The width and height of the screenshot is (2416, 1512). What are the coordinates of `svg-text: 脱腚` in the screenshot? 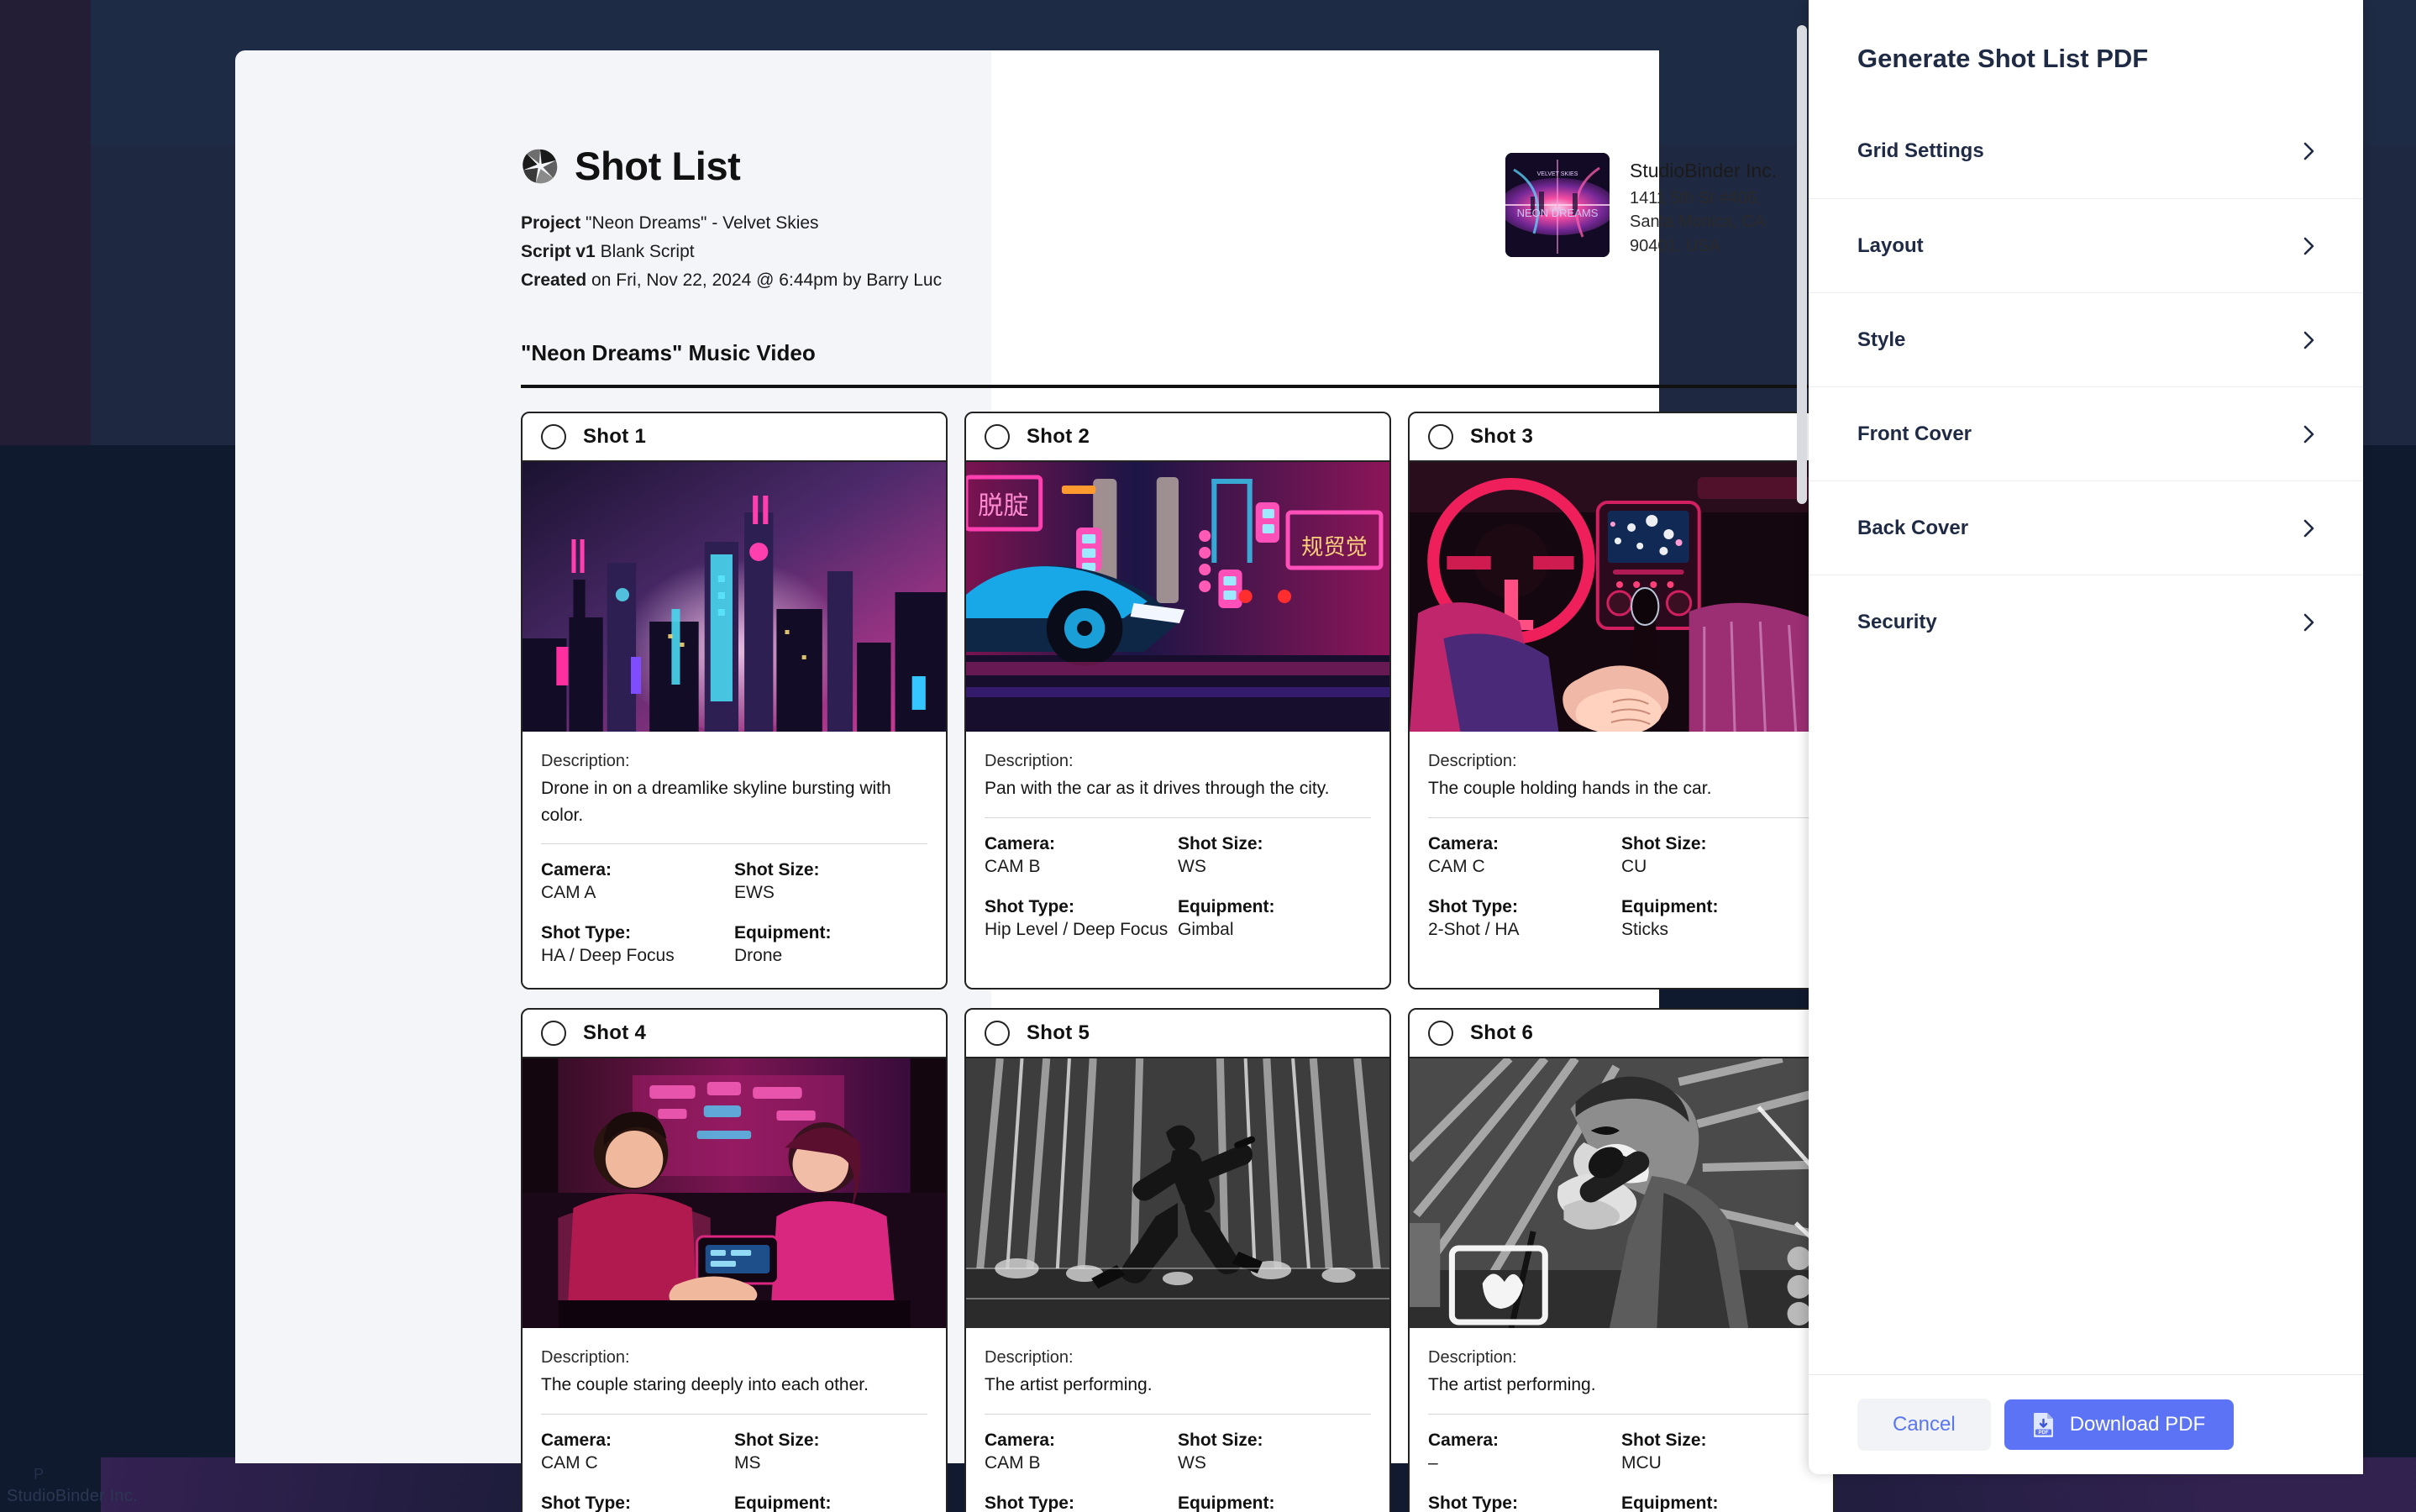 It's located at (1003, 506).